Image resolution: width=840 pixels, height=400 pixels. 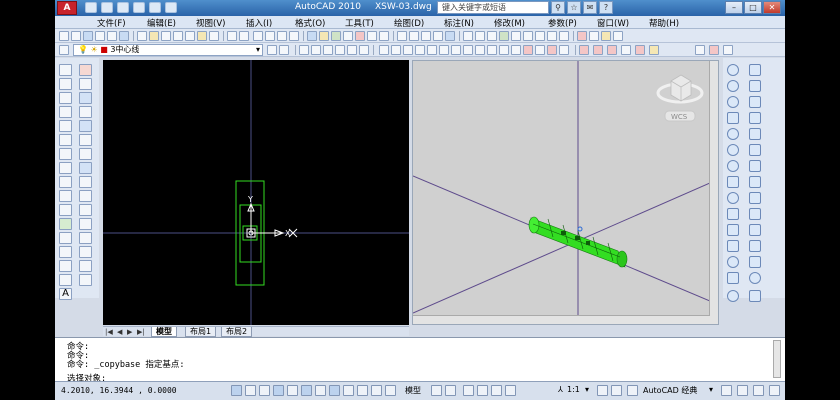 I want to click on ellipse-icon, so click(x=65, y=196).